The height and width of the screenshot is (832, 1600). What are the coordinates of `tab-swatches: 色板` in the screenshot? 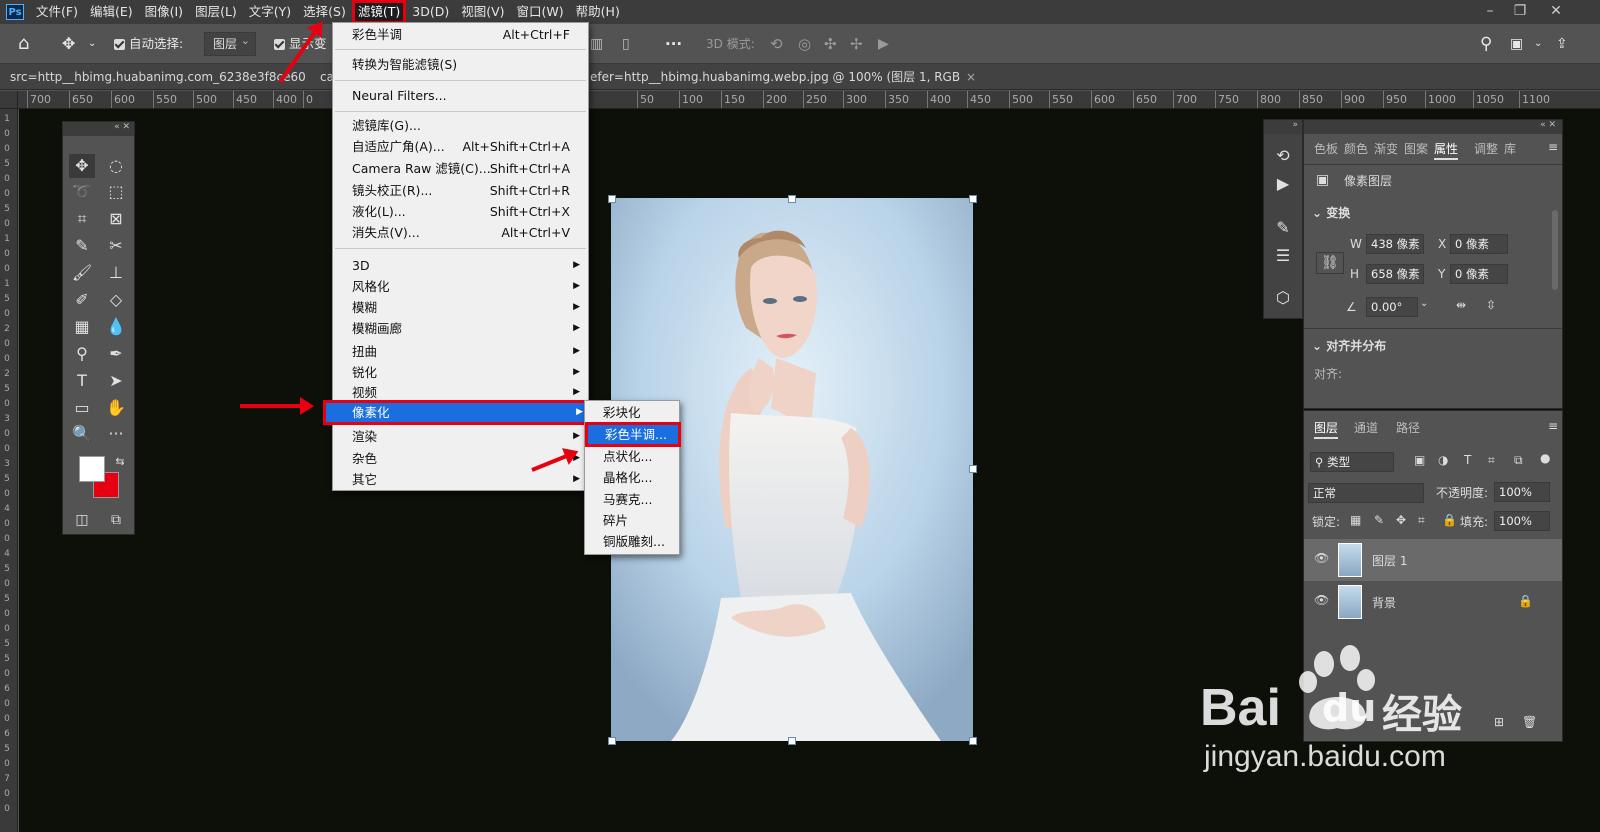 It's located at (1326, 149).